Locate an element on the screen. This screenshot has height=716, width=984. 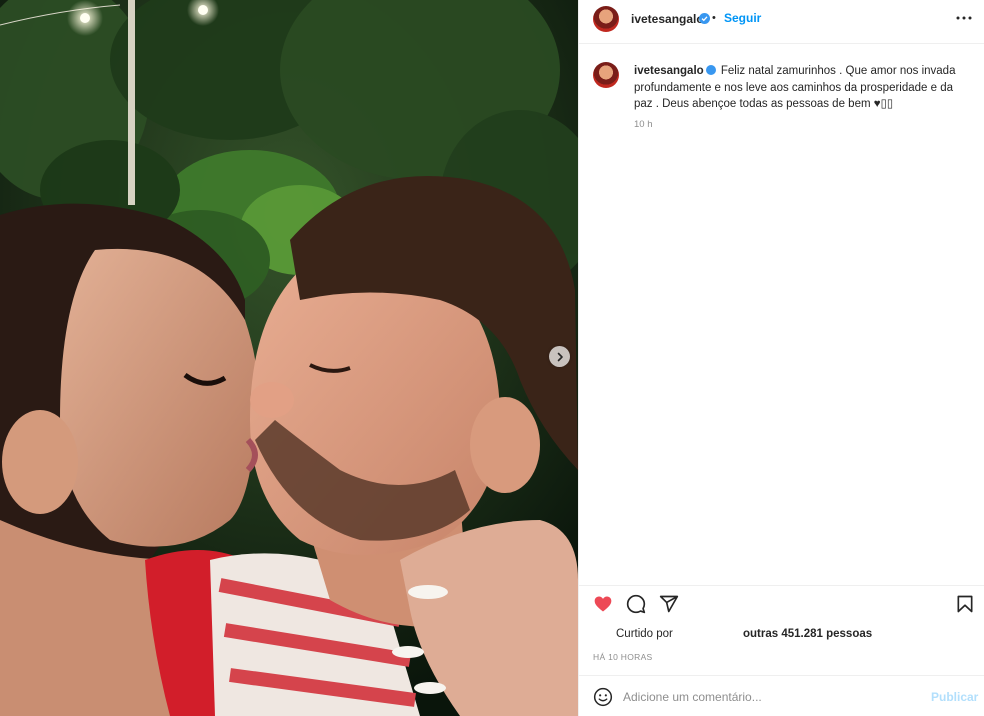
chevron-right-icon is located at coordinates (560, 356).